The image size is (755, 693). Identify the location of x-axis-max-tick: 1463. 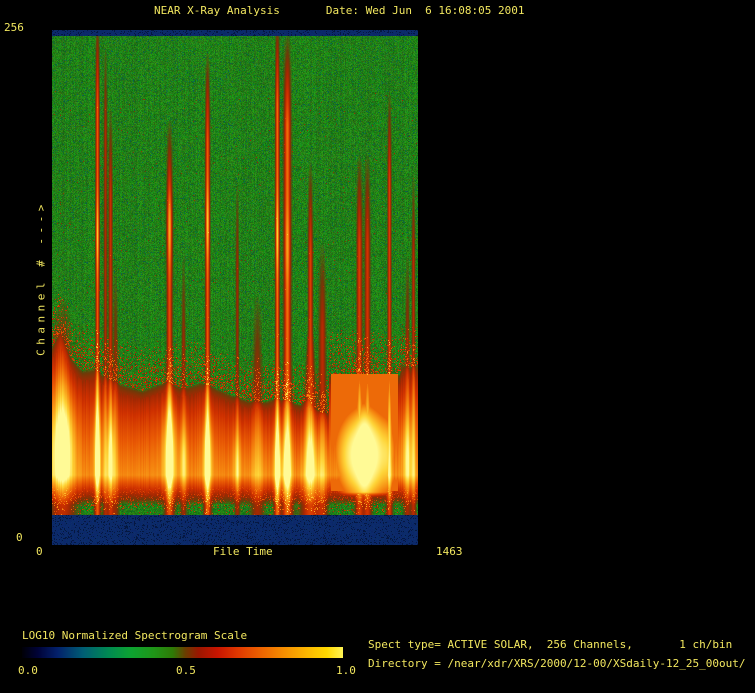
(449, 551).